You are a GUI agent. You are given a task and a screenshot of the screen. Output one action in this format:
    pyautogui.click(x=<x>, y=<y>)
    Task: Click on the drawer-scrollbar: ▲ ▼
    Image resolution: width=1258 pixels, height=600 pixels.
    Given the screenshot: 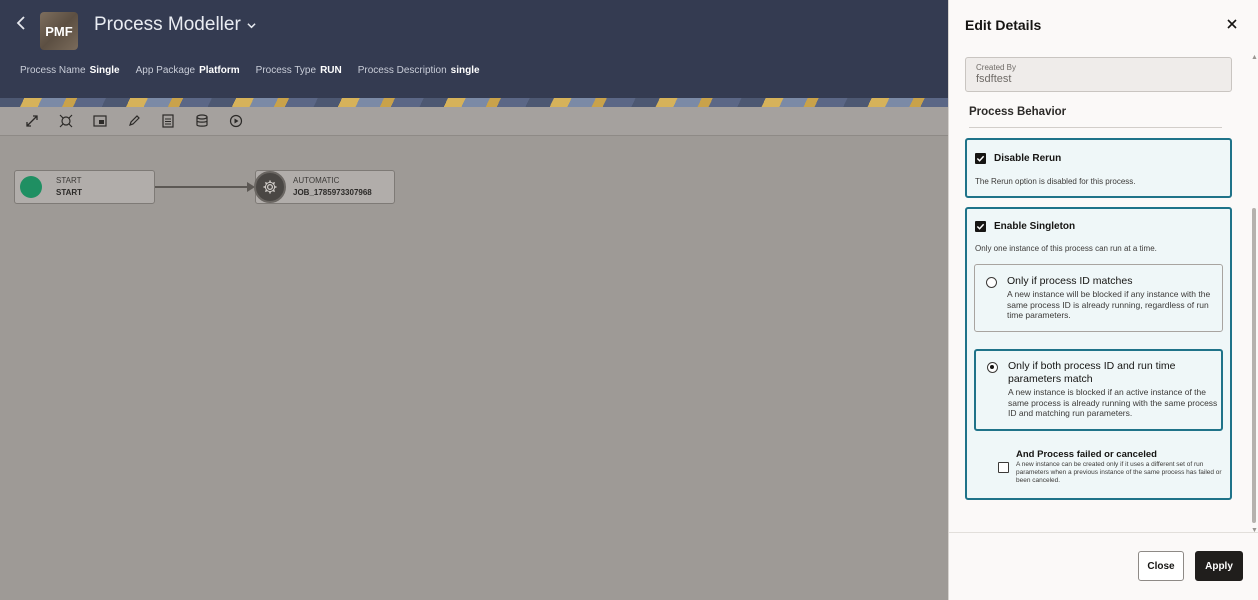 What is the action you would take?
    pyautogui.click(x=1254, y=294)
    